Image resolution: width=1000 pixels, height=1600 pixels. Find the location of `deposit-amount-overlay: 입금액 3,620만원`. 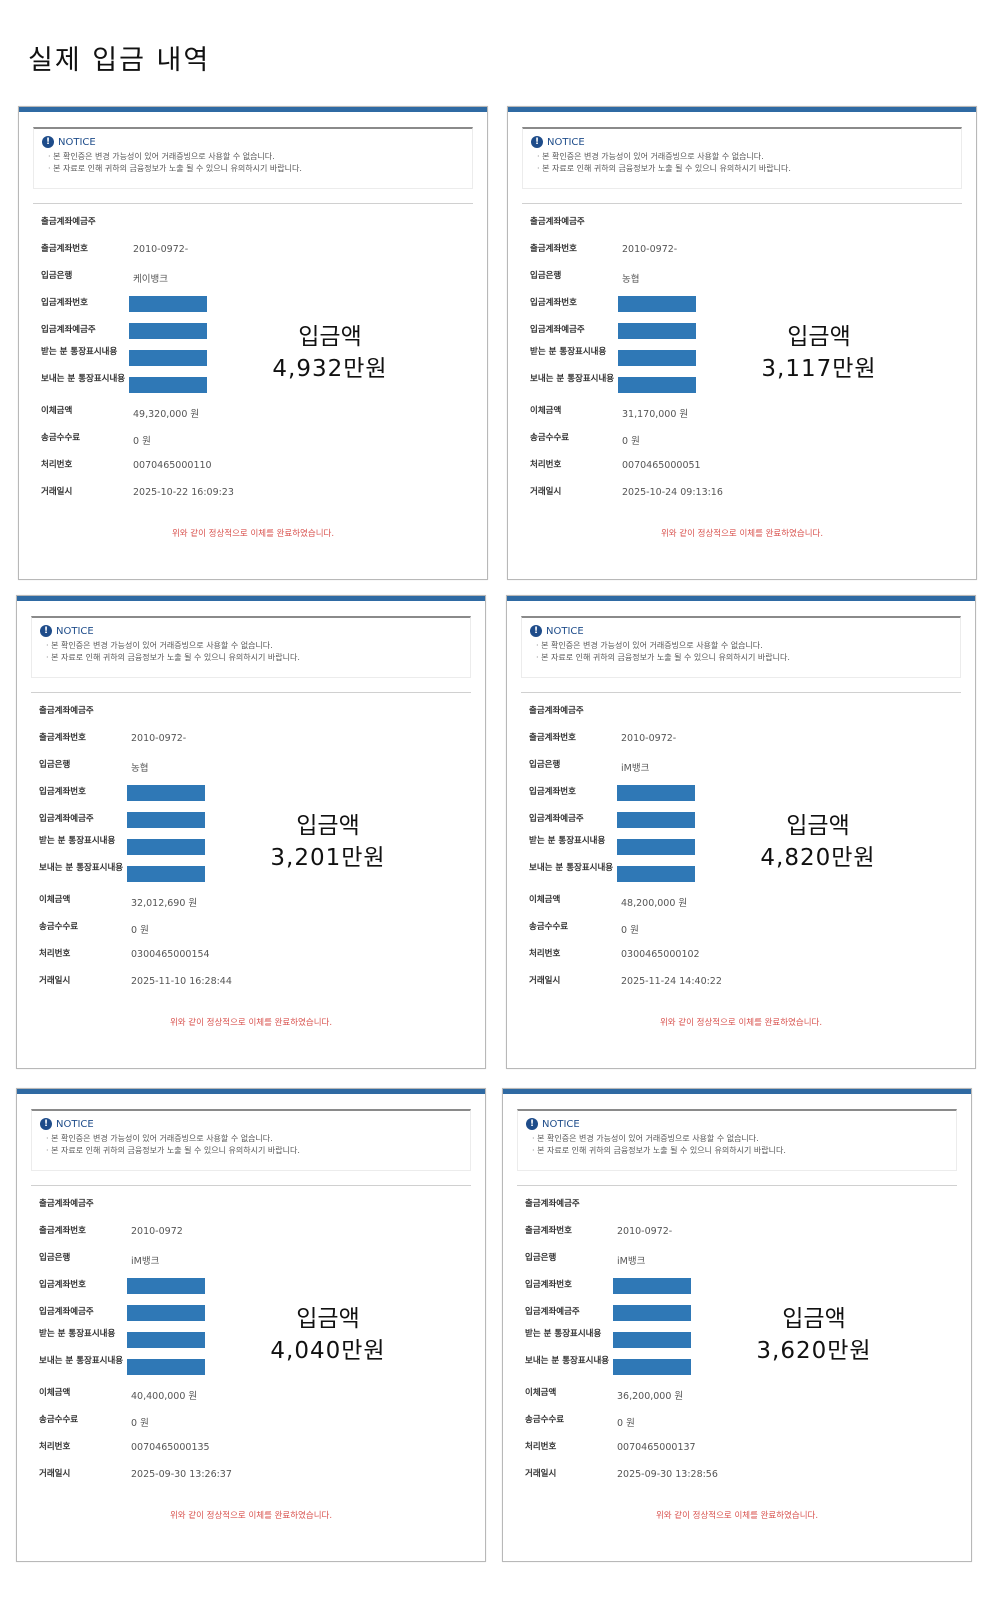

deposit-amount-overlay: 입금액 3,620만원 is located at coordinates (814, 1335).